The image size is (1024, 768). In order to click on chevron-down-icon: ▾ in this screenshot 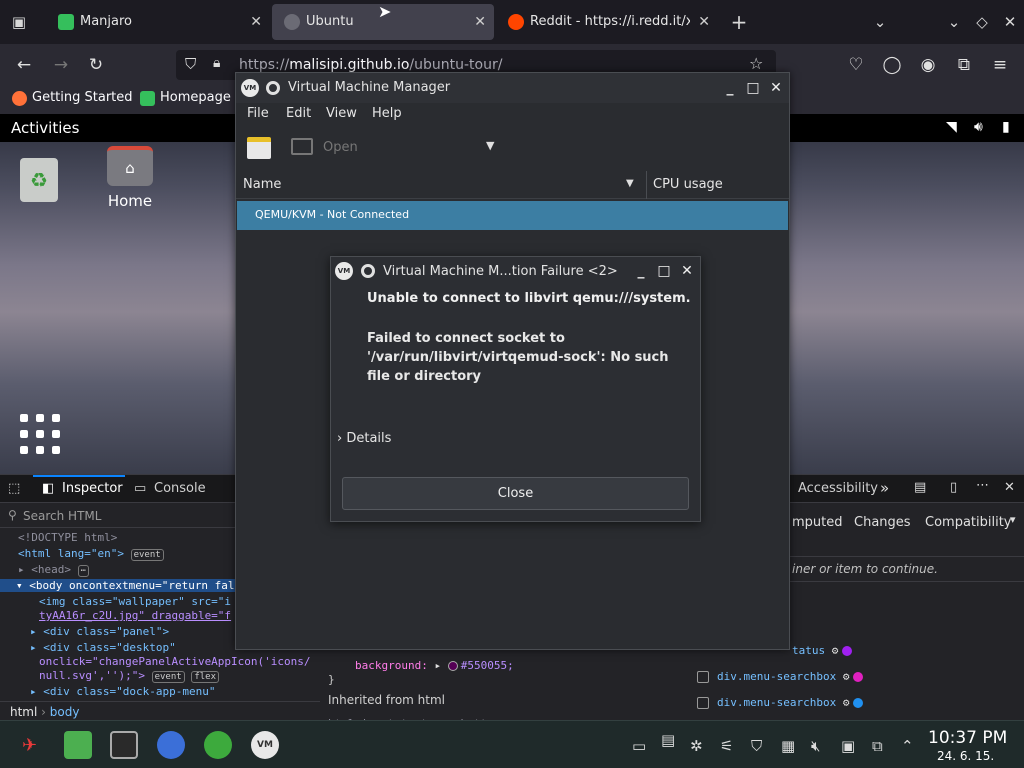, I will do `click(1013, 519)`.